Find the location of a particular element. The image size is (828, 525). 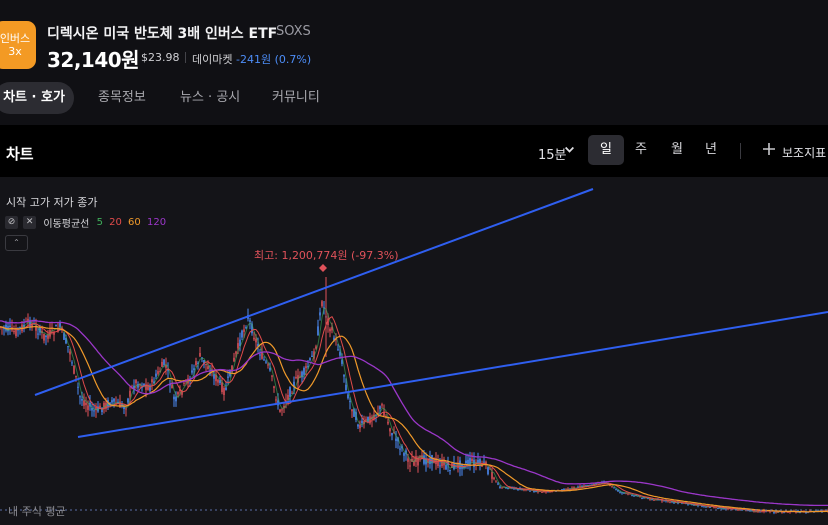

chevron-up-icon: ⌃ is located at coordinates (16, 243).